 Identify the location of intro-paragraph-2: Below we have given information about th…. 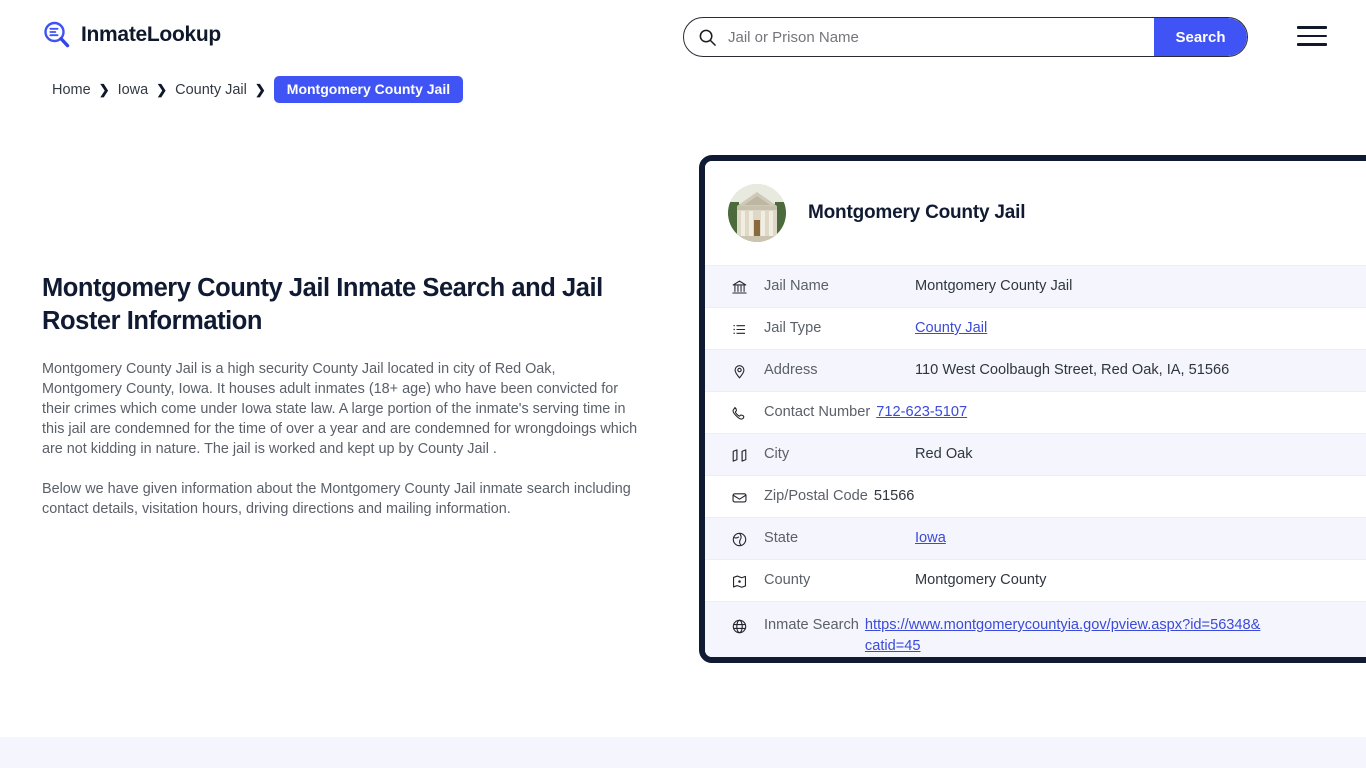
(336, 499).